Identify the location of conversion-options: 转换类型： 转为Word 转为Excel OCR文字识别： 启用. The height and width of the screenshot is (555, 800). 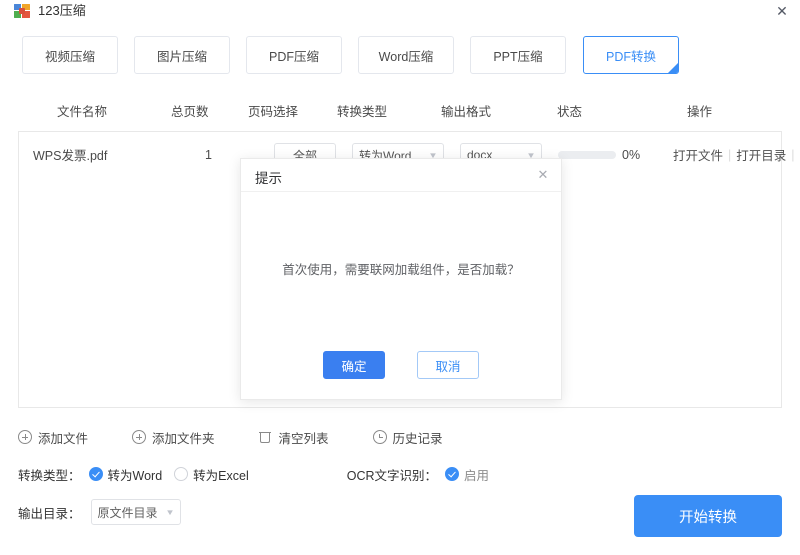
(259, 474).